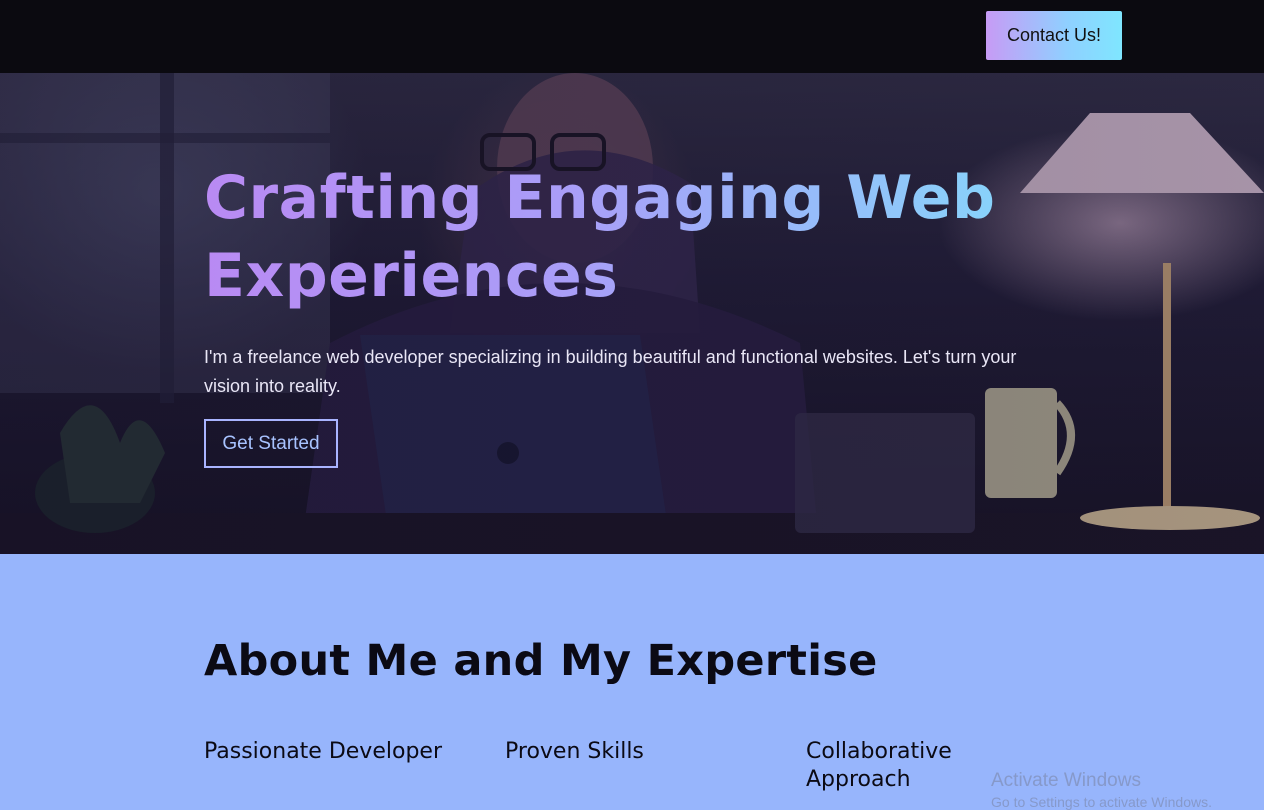 The height and width of the screenshot is (810, 1264). Describe the element at coordinates (574, 751) in the screenshot. I see `feature-proven-skills: Proven Skills` at that location.